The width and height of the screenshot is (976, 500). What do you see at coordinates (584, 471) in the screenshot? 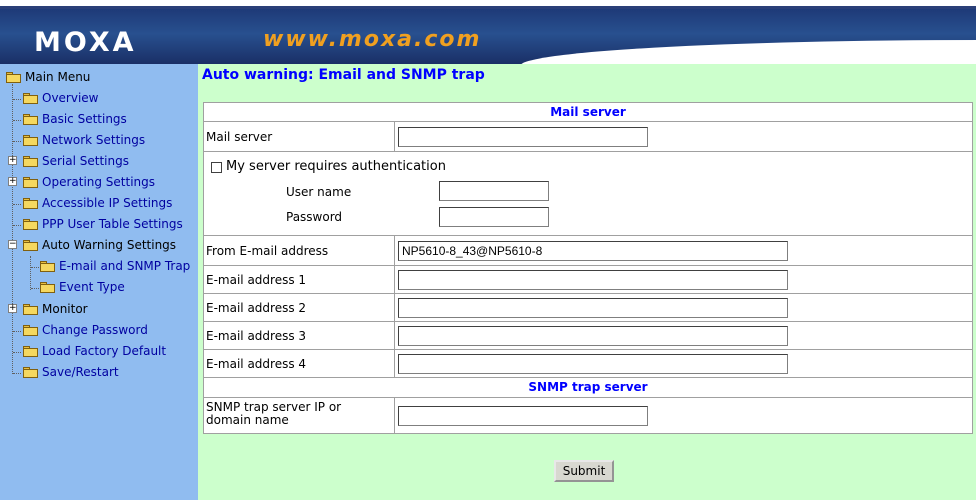
I see `submit-button: Submit` at bounding box center [584, 471].